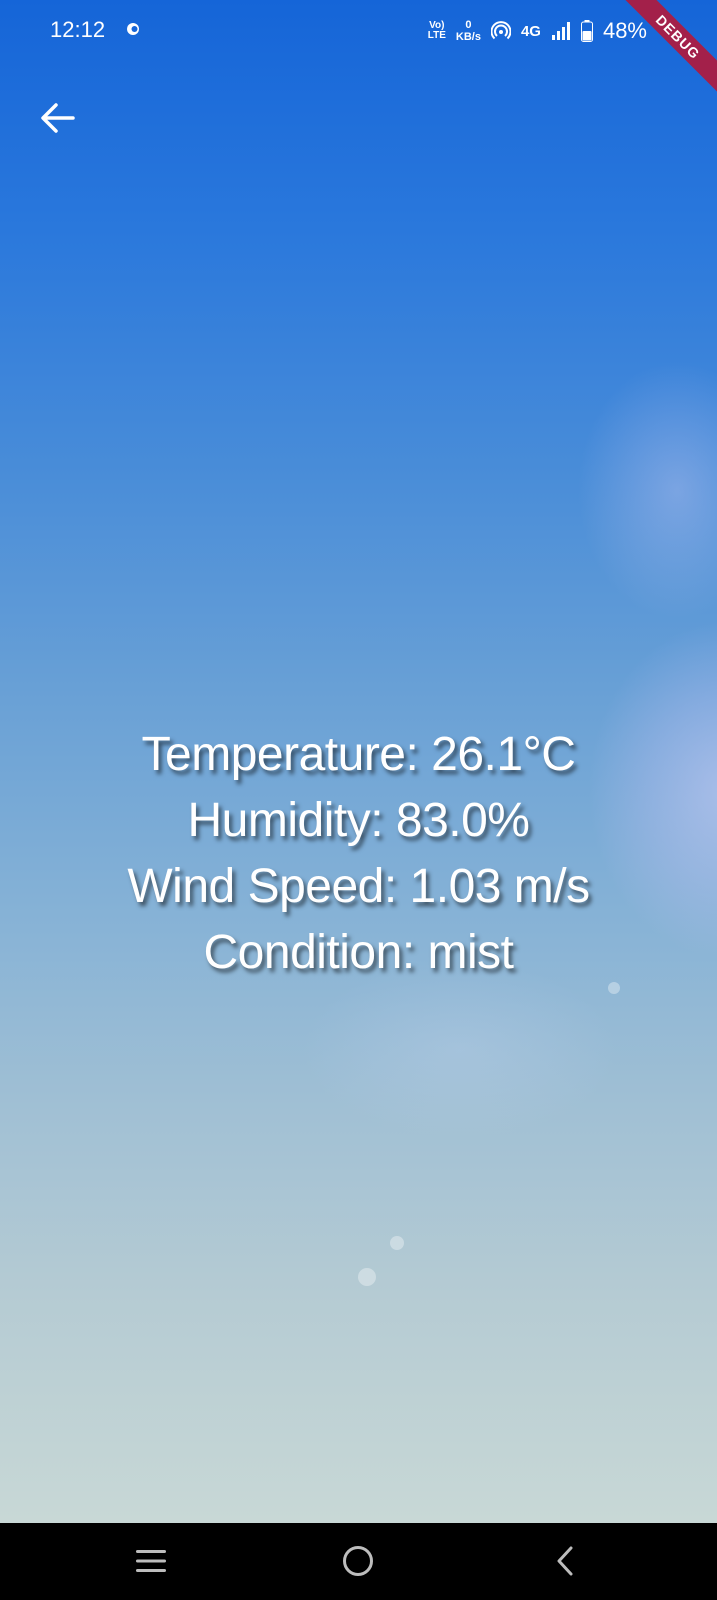  I want to click on system-nav-bar, so click(358, 1561).